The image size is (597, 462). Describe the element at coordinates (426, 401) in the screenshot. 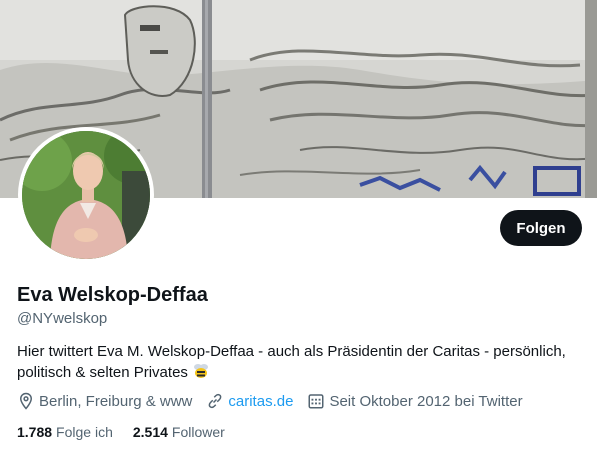

I see `joined-text: Seit Oktober 2012 bei Twitter` at that location.